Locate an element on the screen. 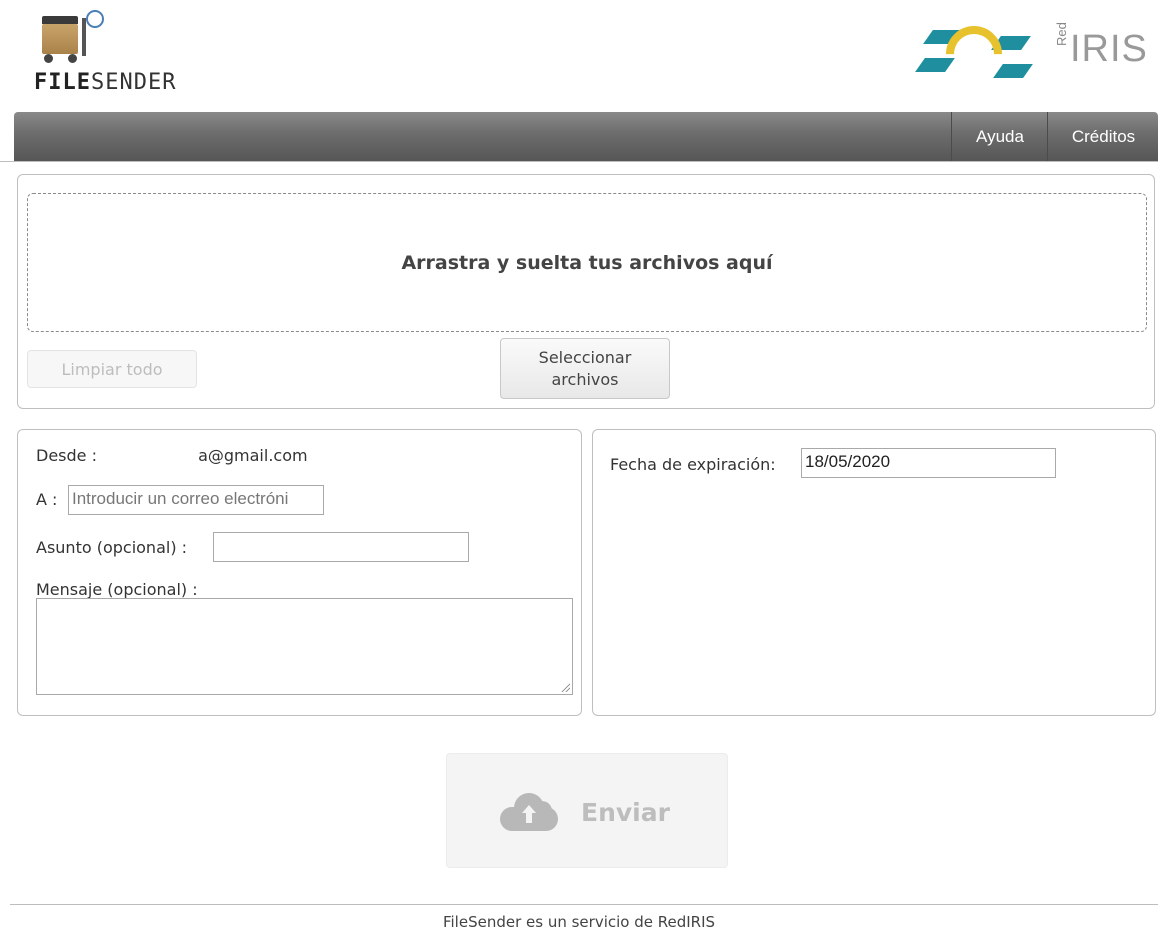  select-files-button: Seleccionar archivos is located at coordinates (585, 368).